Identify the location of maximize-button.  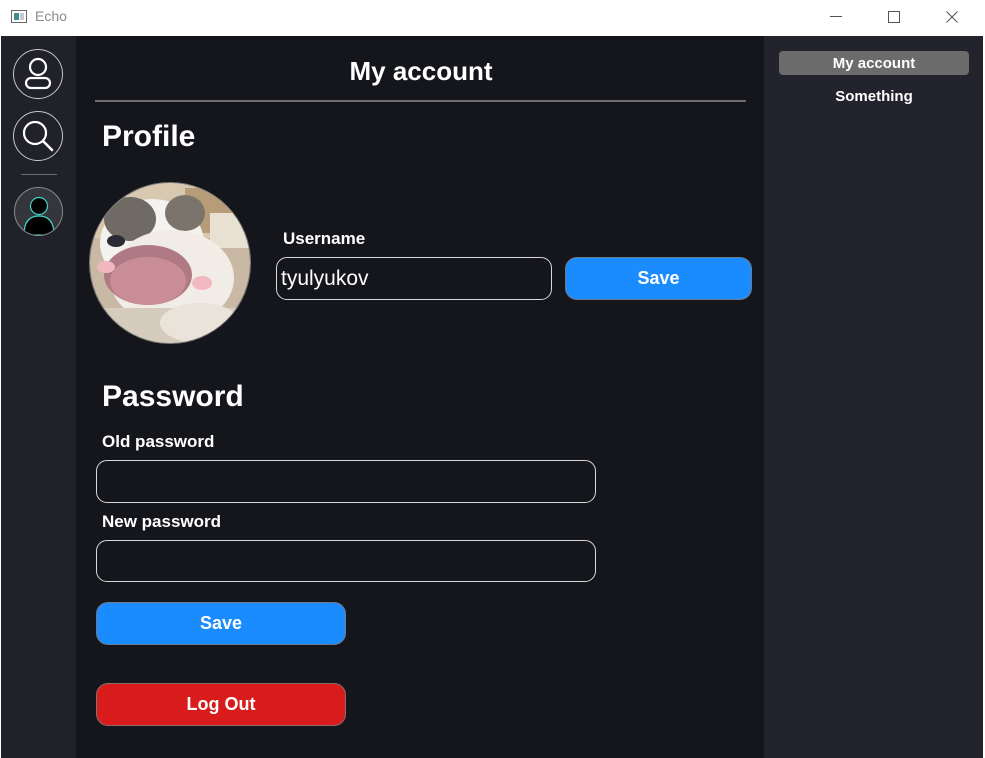
(894, 17).